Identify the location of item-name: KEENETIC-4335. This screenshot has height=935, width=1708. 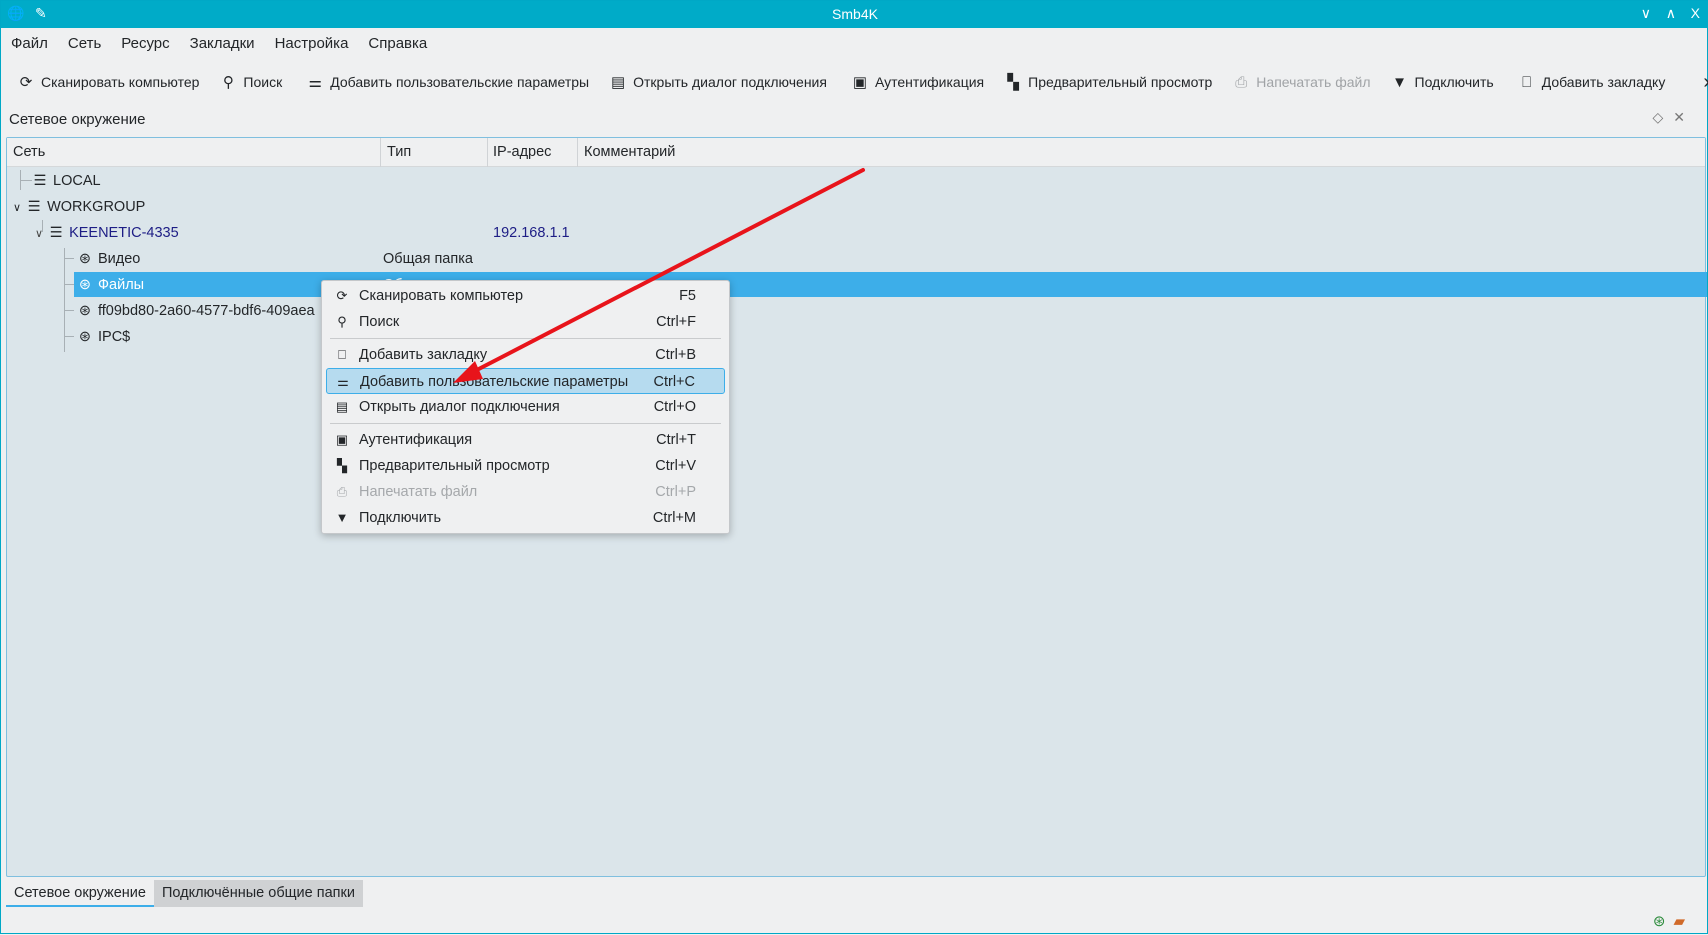
(124, 233).